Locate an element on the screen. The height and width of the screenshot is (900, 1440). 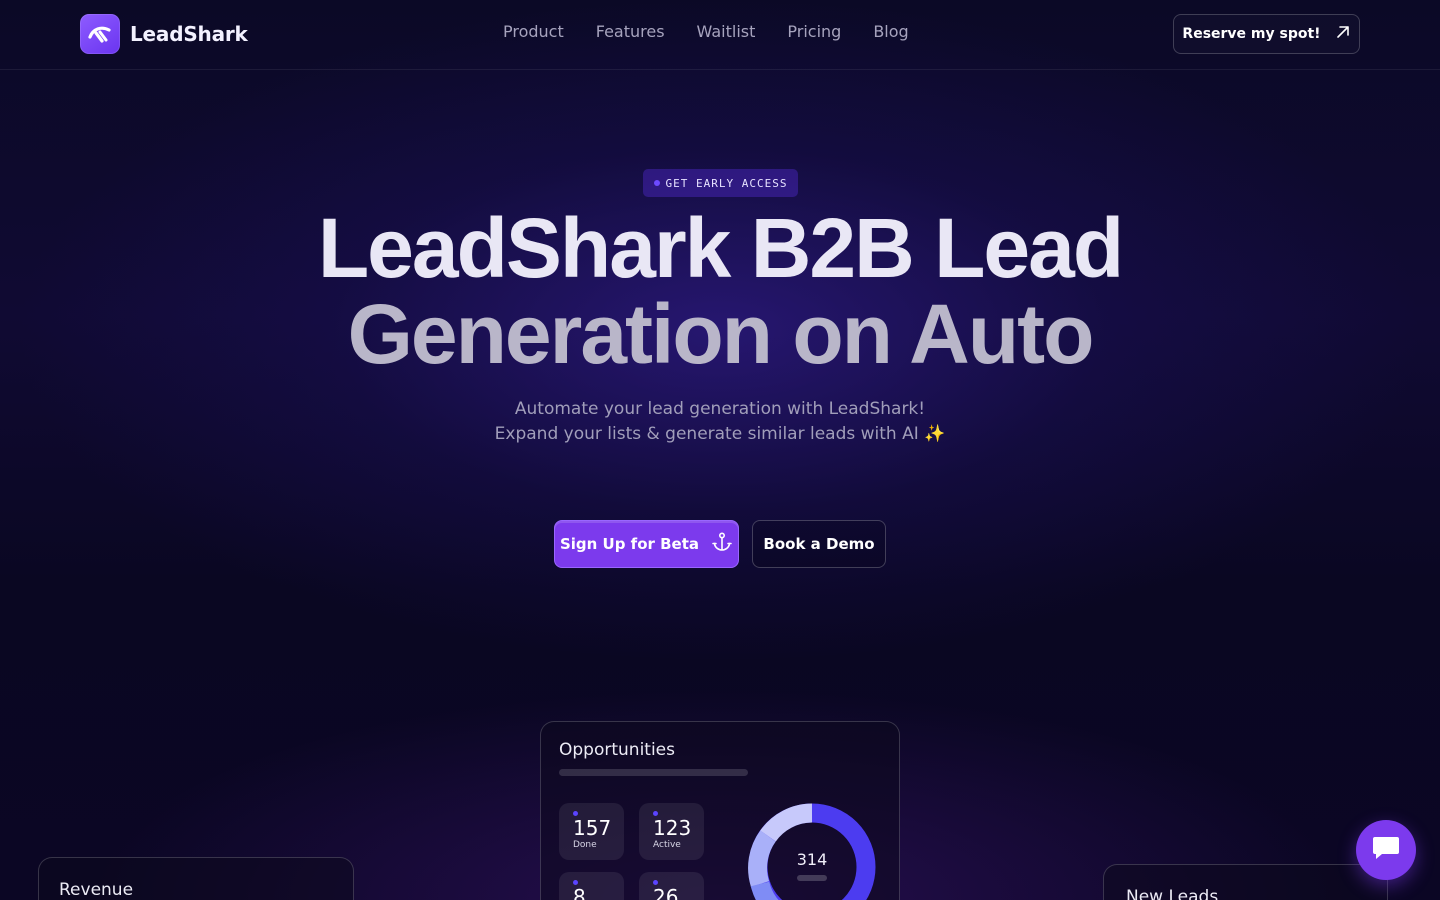
book-demo-button: Book a Demo is located at coordinates (819, 544).